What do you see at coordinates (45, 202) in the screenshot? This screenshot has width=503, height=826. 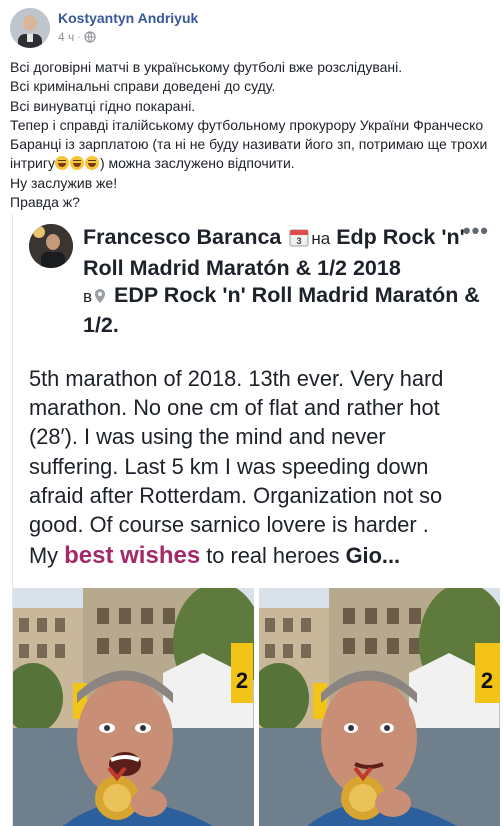 I see `post-line: Правда ж?` at bounding box center [45, 202].